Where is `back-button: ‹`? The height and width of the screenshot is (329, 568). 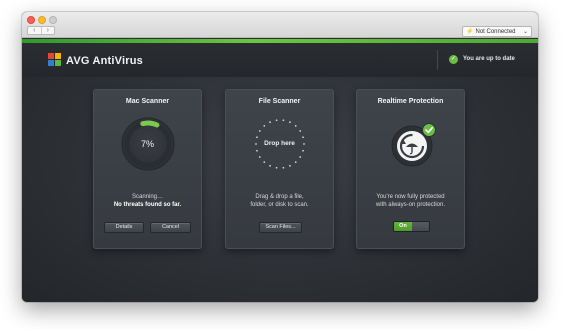
back-button: ‹ is located at coordinates (34, 30).